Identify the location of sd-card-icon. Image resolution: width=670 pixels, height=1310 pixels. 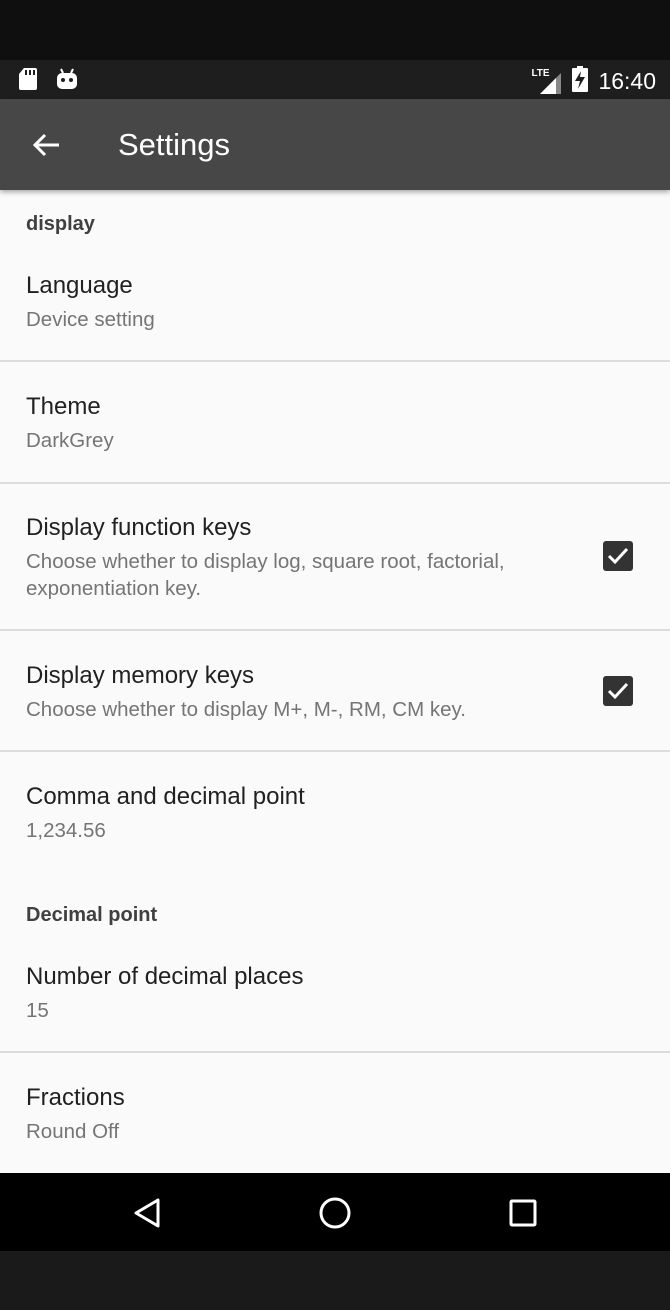
(28, 81).